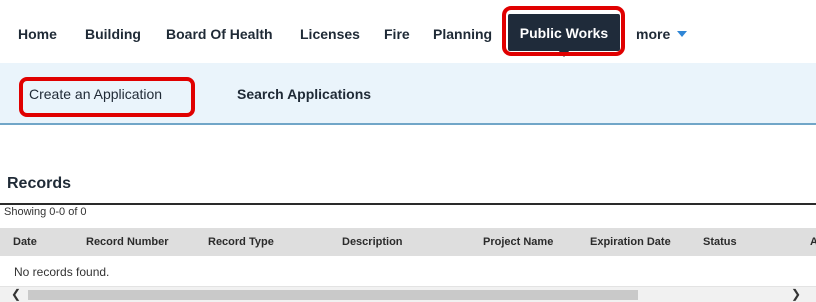  What do you see at coordinates (39, 183) in the screenshot?
I see `records-title: Records` at bounding box center [39, 183].